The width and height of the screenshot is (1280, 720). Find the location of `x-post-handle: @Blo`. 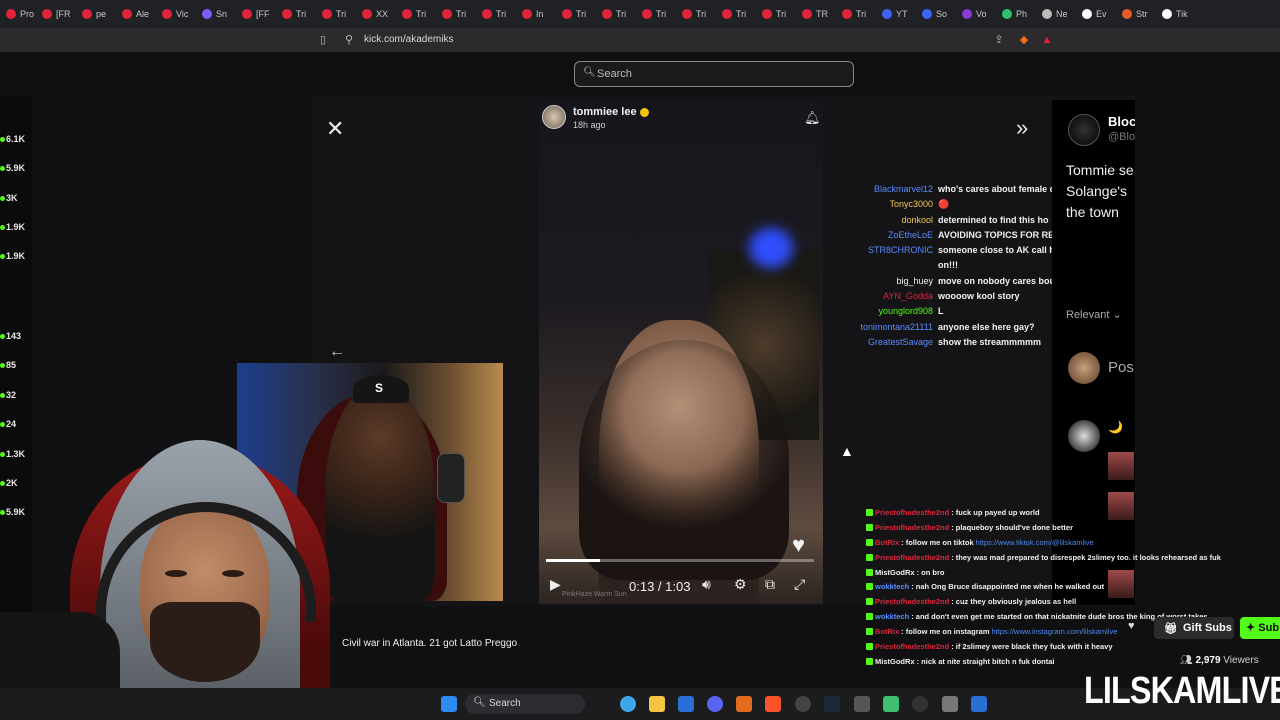

x-post-handle: @Blo is located at coordinates (1121, 137).